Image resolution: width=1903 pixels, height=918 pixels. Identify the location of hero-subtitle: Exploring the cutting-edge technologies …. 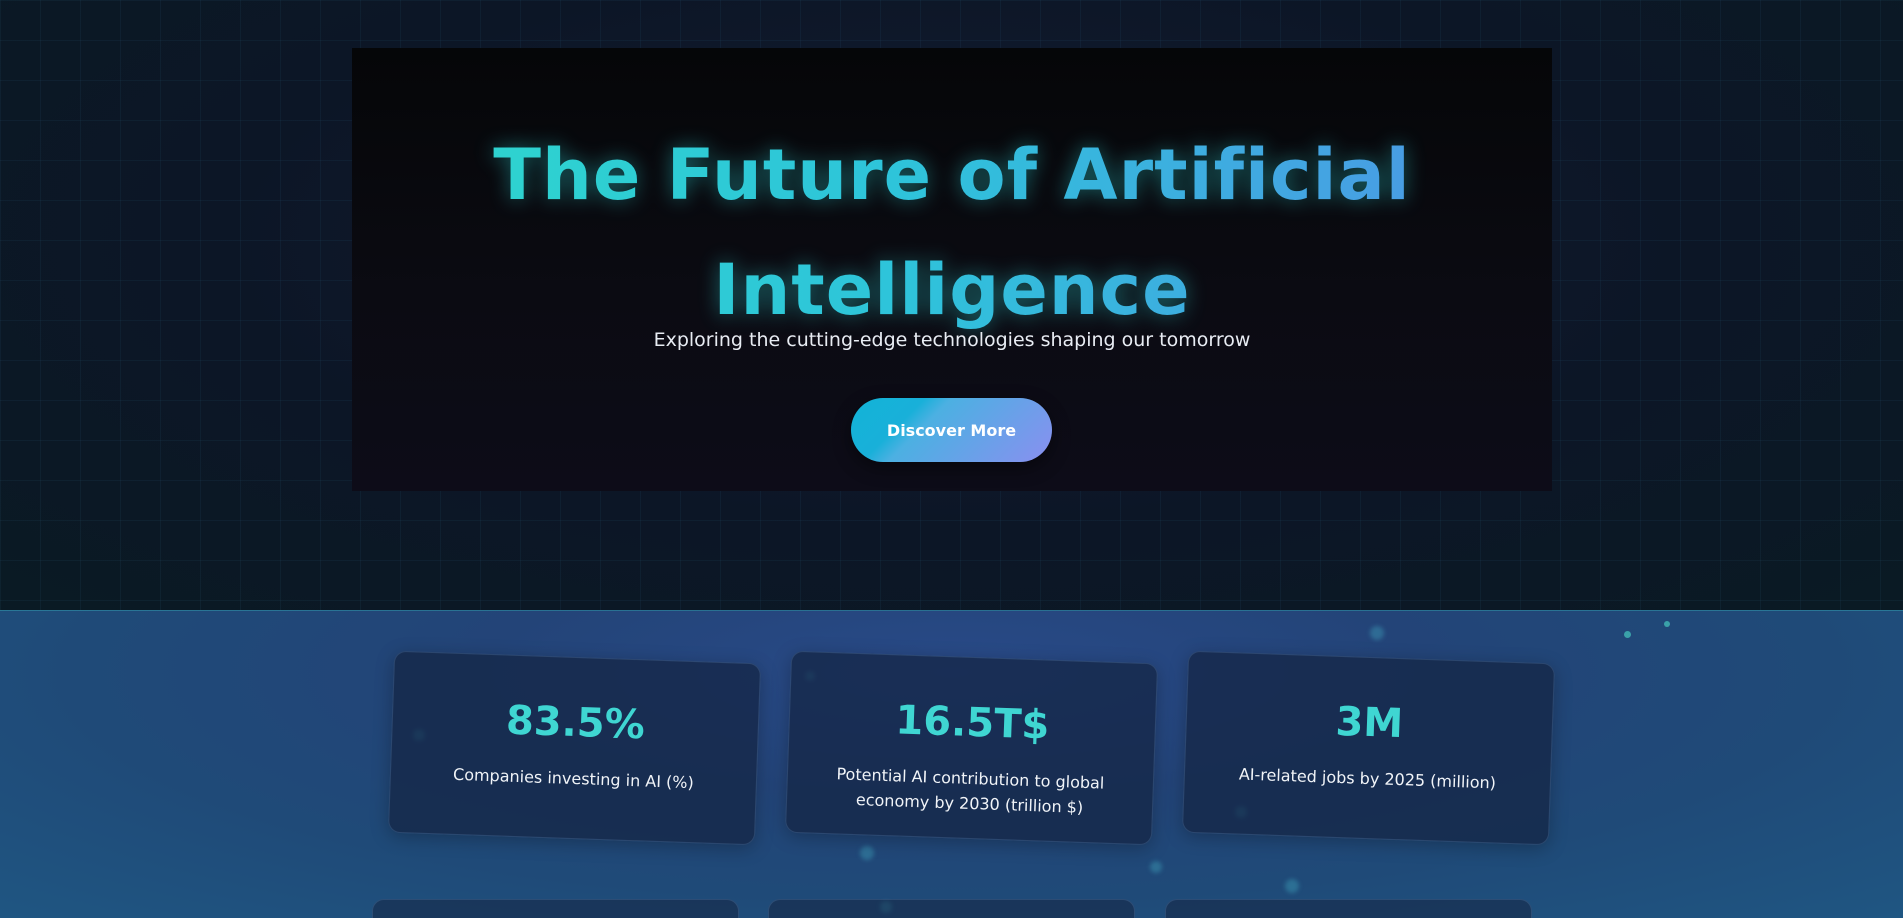
(952, 340).